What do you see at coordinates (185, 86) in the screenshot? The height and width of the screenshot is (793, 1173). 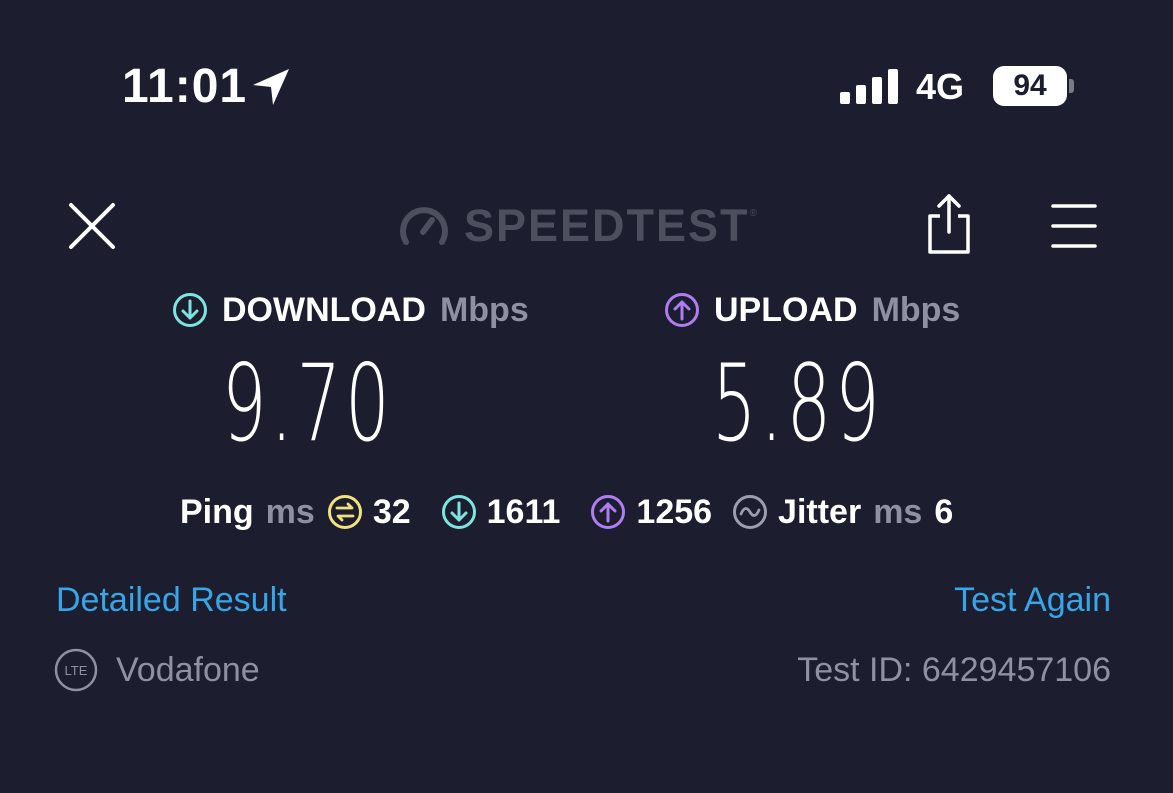 I see `status-time: 11:01` at bounding box center [185, 86].